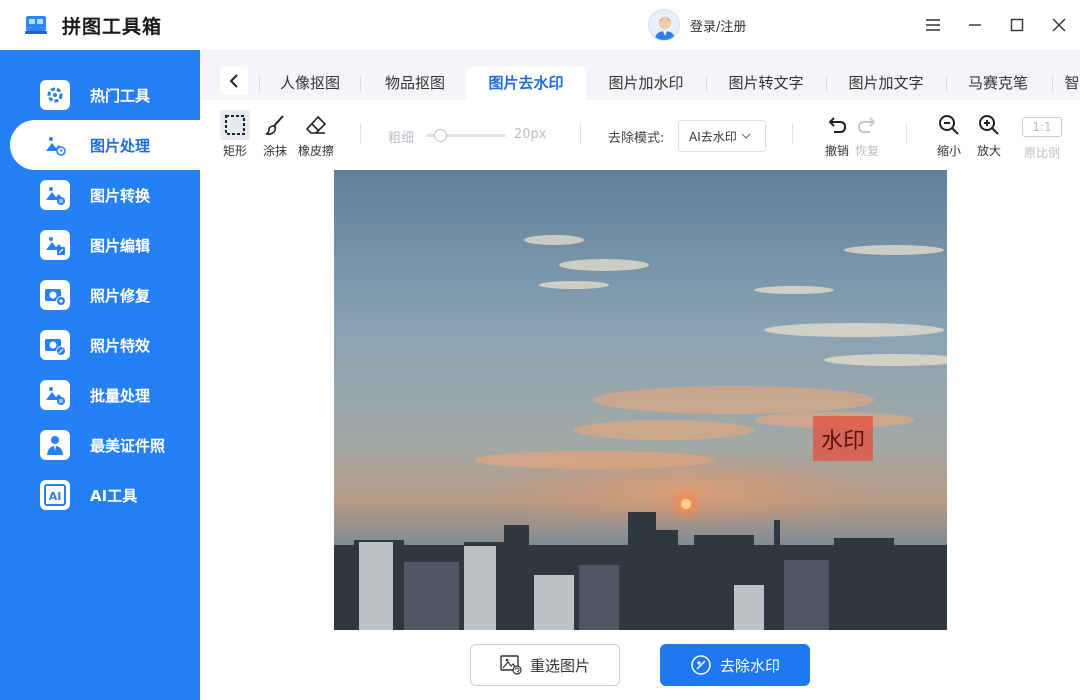 The width and height of the screenshot is (1080, 700). What do you see at coordinates (120, 245) in the screenshot?
I see `sidebar-item-label: 图片编辑` at bounding box center [120, 245].